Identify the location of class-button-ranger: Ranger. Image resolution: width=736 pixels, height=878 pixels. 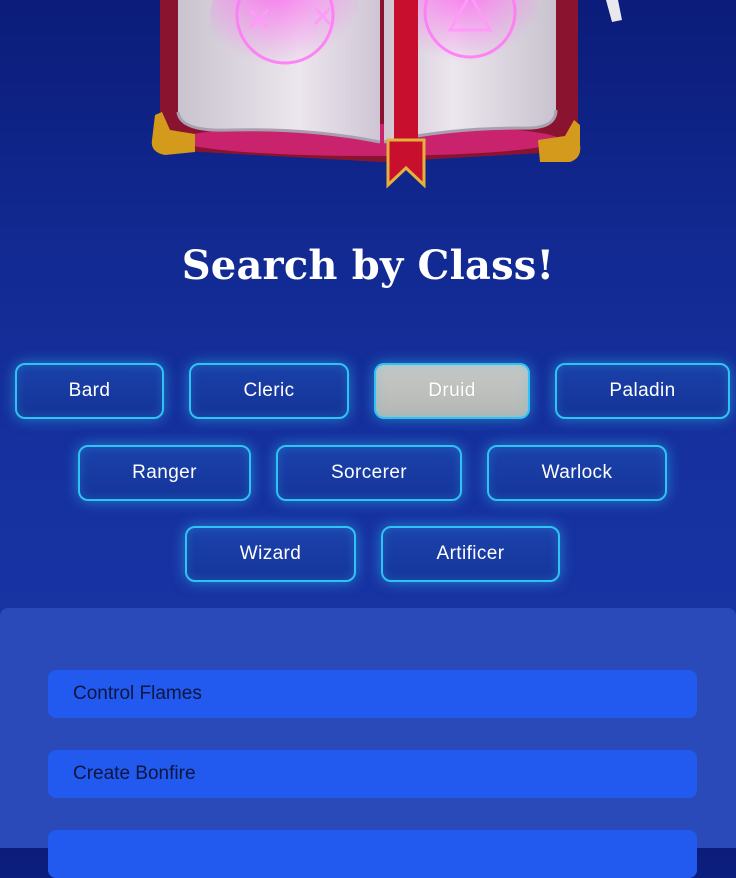
(164, 473).